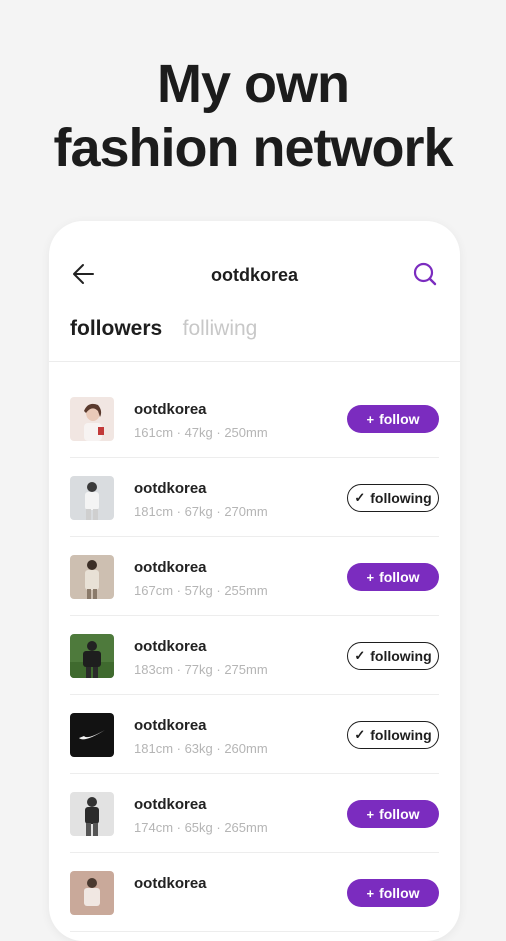 Image resolution: width=506 pixels, height=941 pixels. What do you see at coordinates (116, 329) in the screenshot?
I see `tab-followers: followers` at bounding box center [116, 329].